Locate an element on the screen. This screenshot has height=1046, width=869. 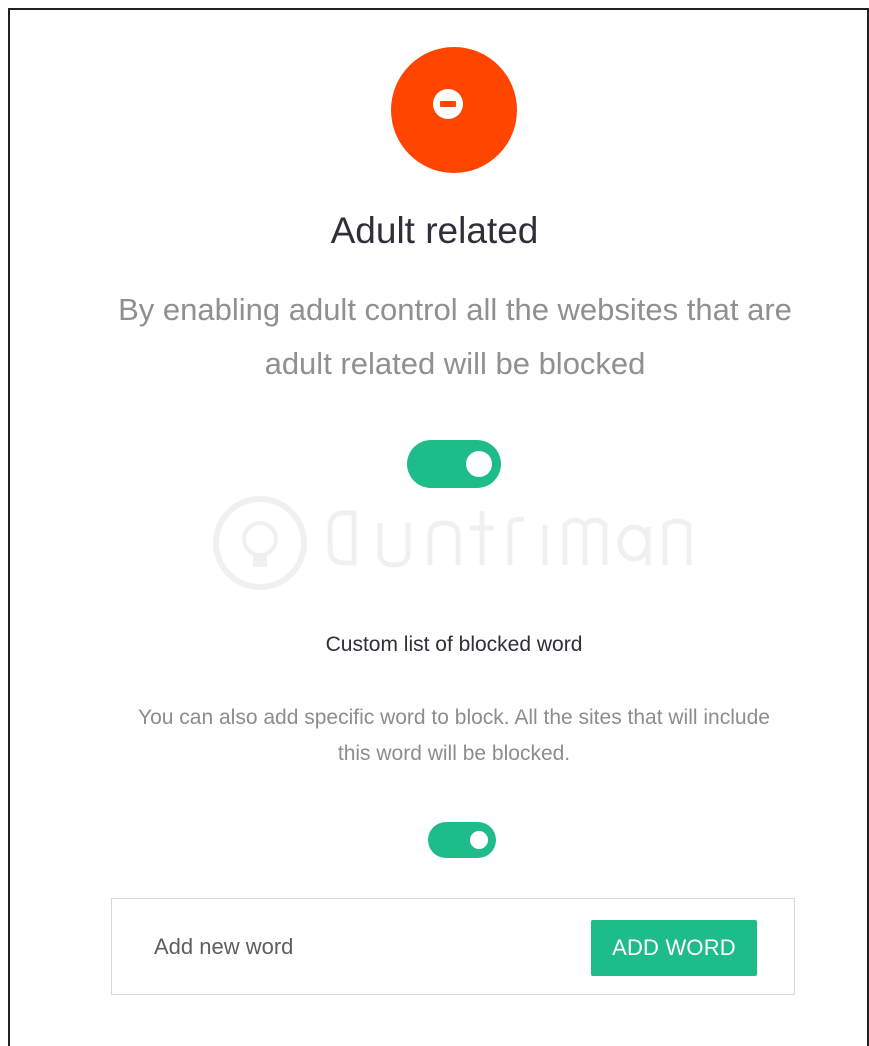
custom-list-title: Custom list of blocked word is located at coordinates (454, 644).